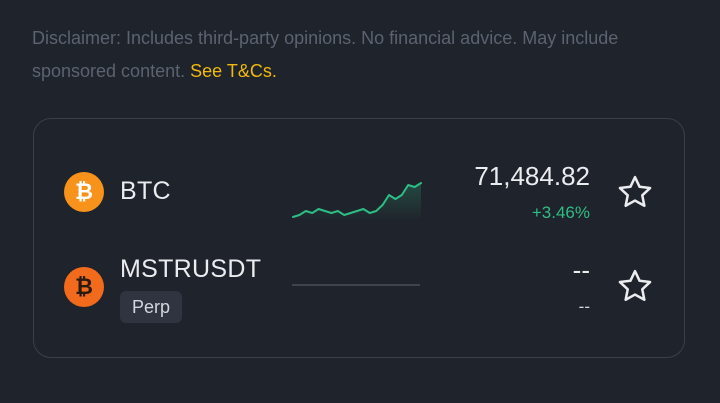 This screenshot has height=403, width=720. Describe the element at coordinates (145, 191) in the screenshot. I see `market-symbol: BTC` at that location.